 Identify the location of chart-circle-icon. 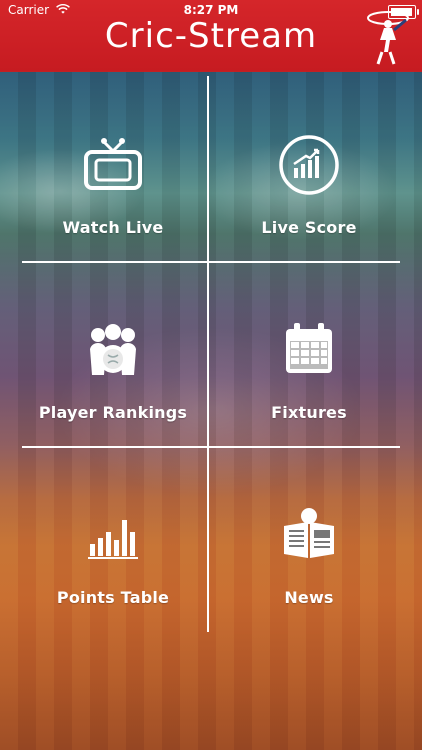
(309, 165).